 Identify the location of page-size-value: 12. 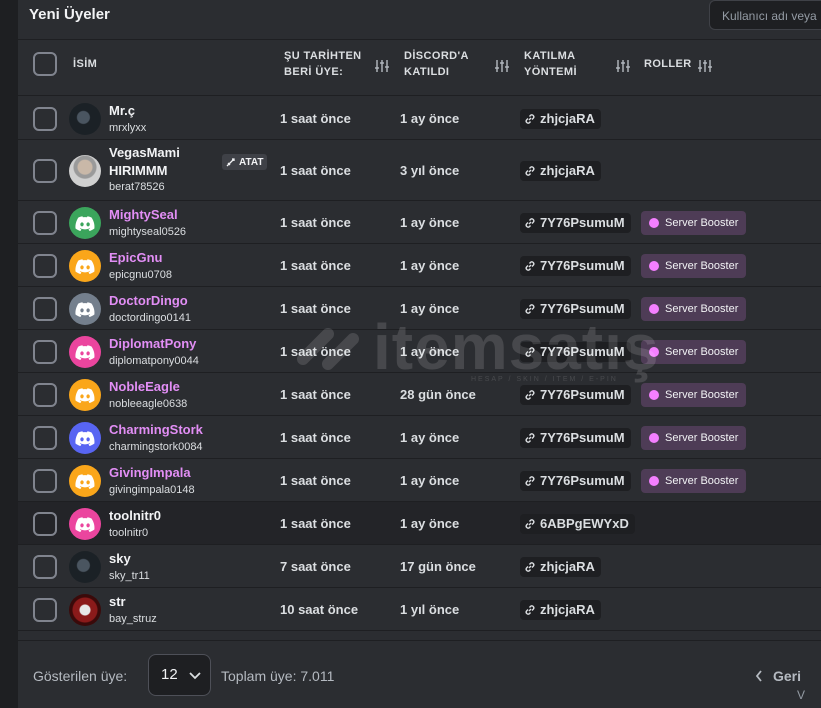
(169, 674).